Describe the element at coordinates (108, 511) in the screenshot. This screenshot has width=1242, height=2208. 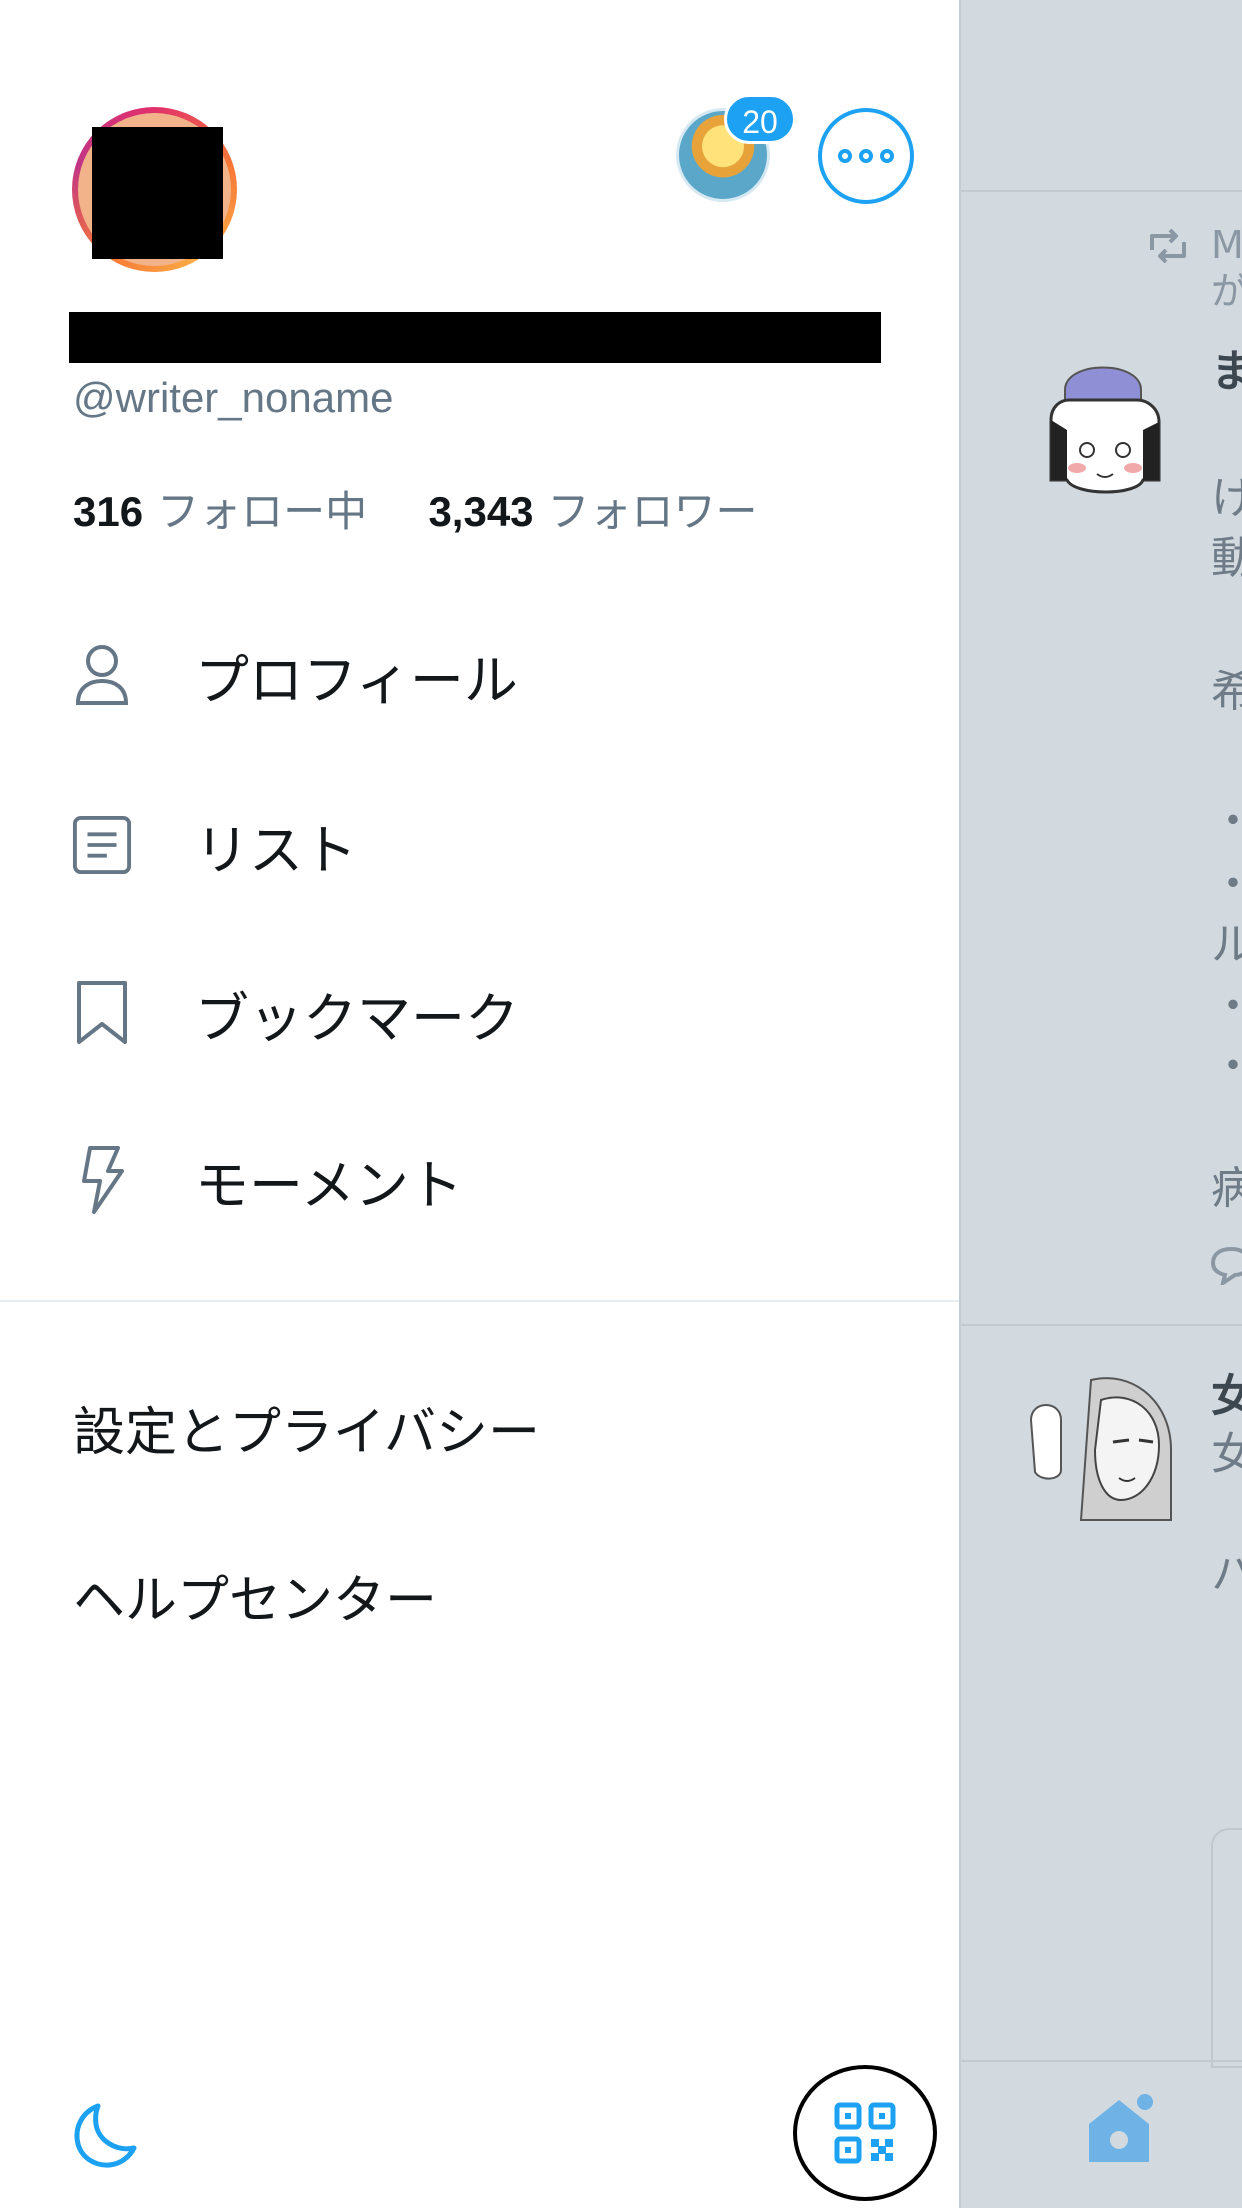
I see `following-count: 316` at that location.